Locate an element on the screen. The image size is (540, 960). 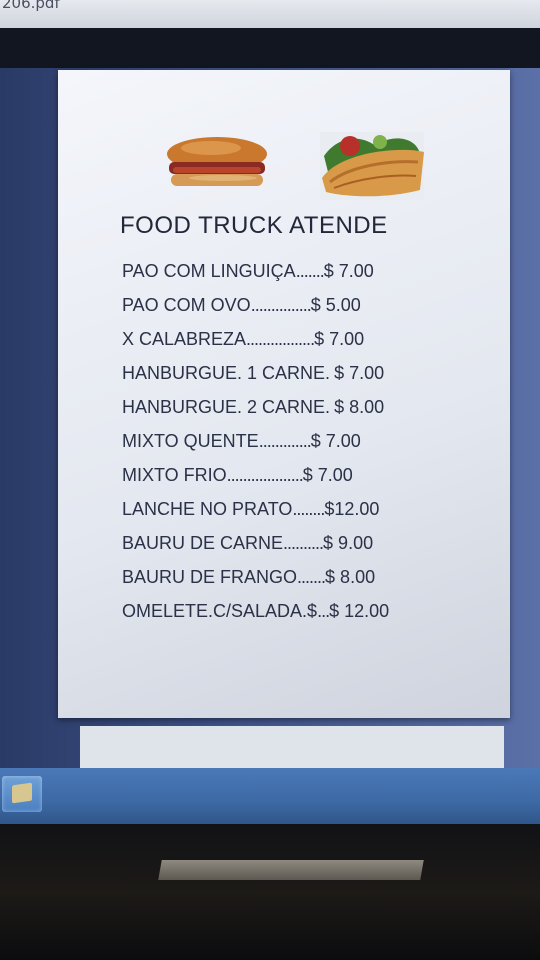
start-button-icon is located at coordinates (22, 794).